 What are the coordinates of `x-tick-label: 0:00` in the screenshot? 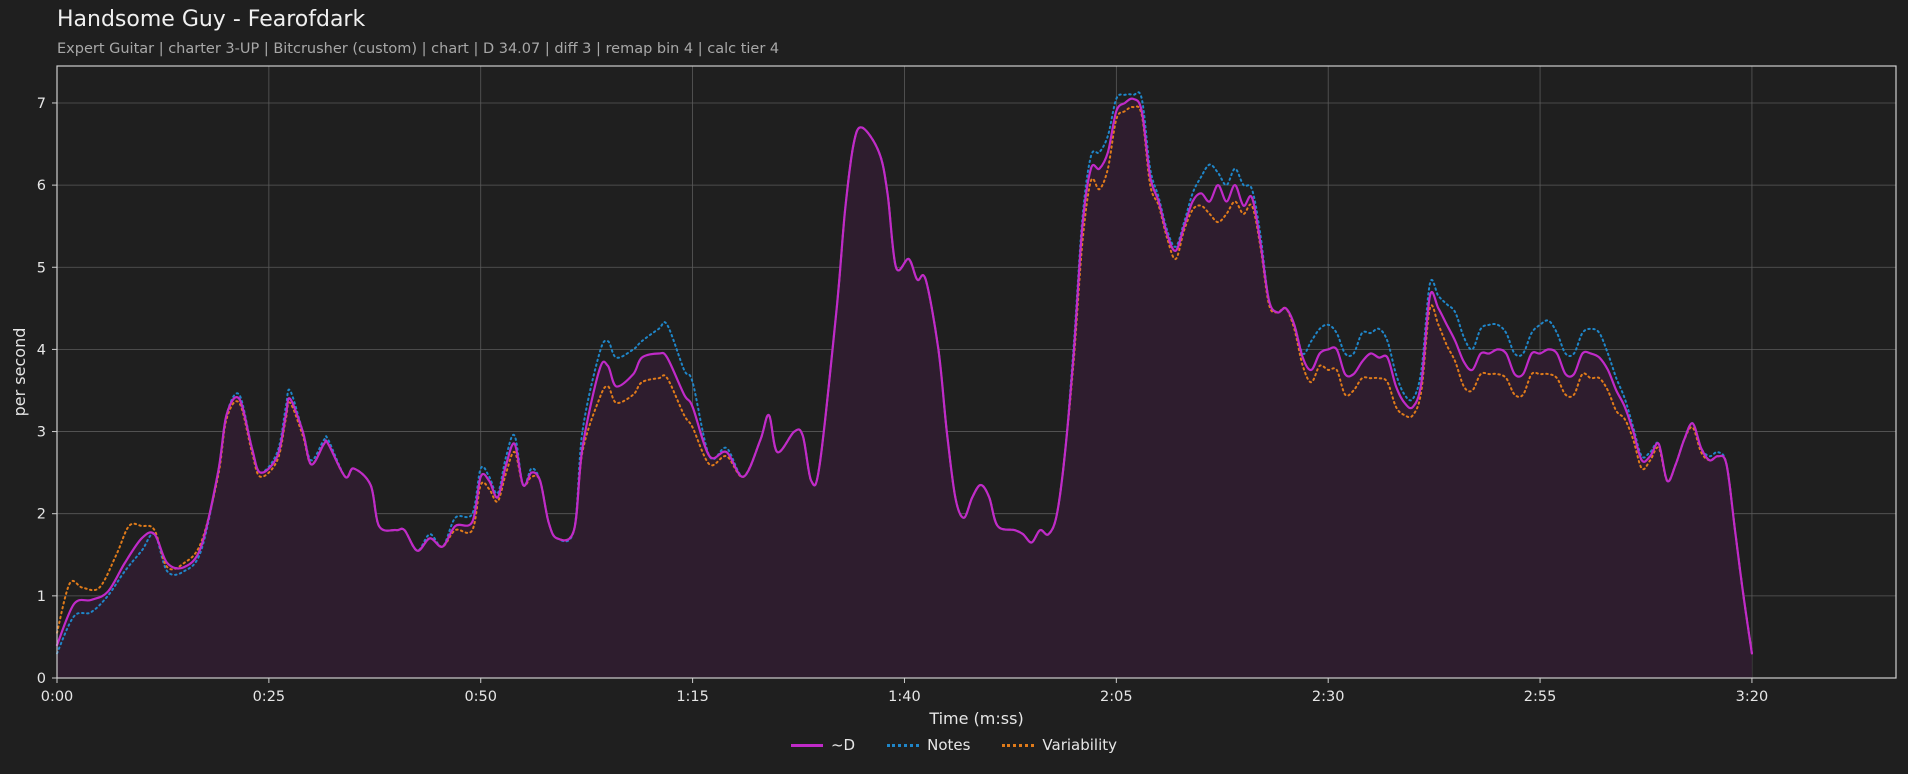 It's located at (57, 697).